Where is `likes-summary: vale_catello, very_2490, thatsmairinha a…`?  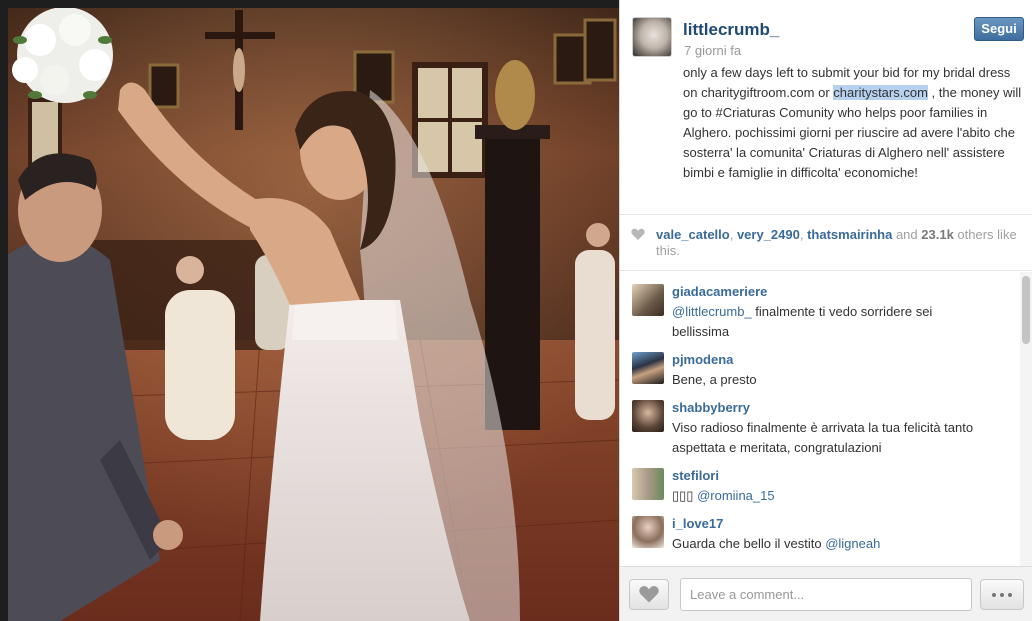
likes-summary: vale_catello, very_2490, thatsmairinha a… is located at coordinates (841, 243).